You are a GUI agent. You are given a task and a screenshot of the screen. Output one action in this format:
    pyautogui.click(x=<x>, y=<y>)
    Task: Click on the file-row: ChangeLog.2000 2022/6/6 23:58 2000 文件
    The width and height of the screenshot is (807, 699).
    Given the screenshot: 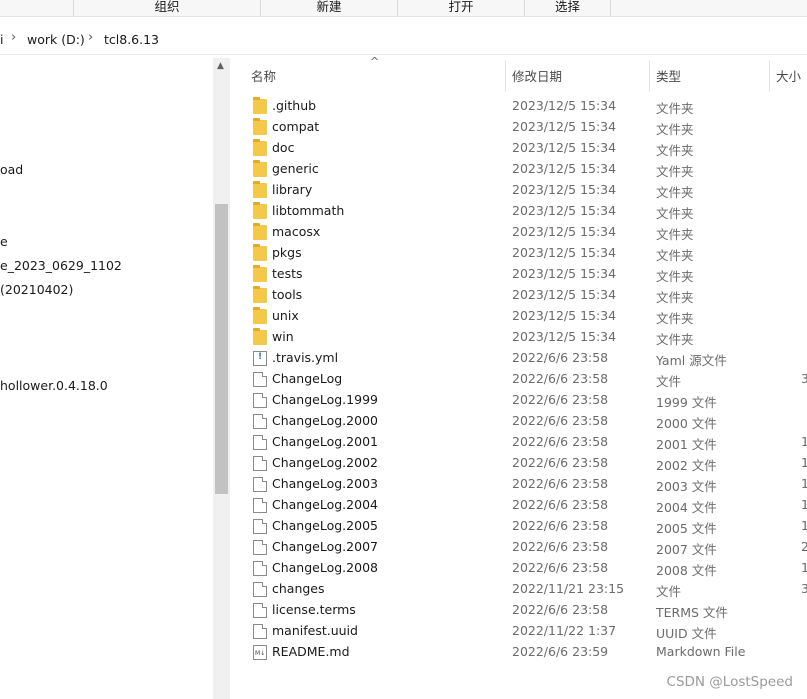 What is the action you would take?
    pyautogui.click(x=527, y=421)
    